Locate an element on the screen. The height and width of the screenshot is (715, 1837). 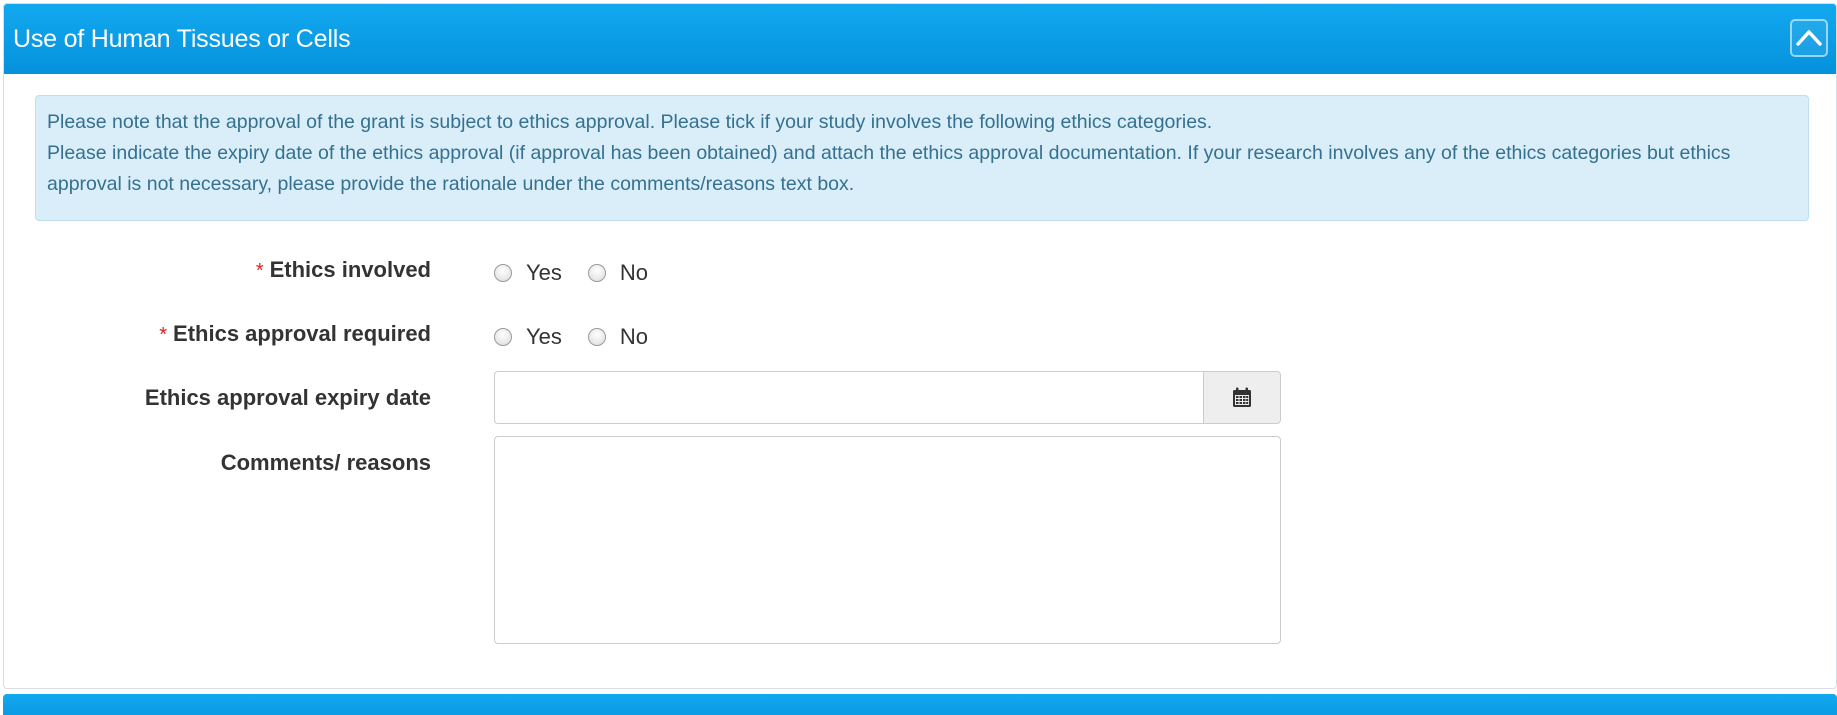
collapse-button is located at coordinates (1809, 38).